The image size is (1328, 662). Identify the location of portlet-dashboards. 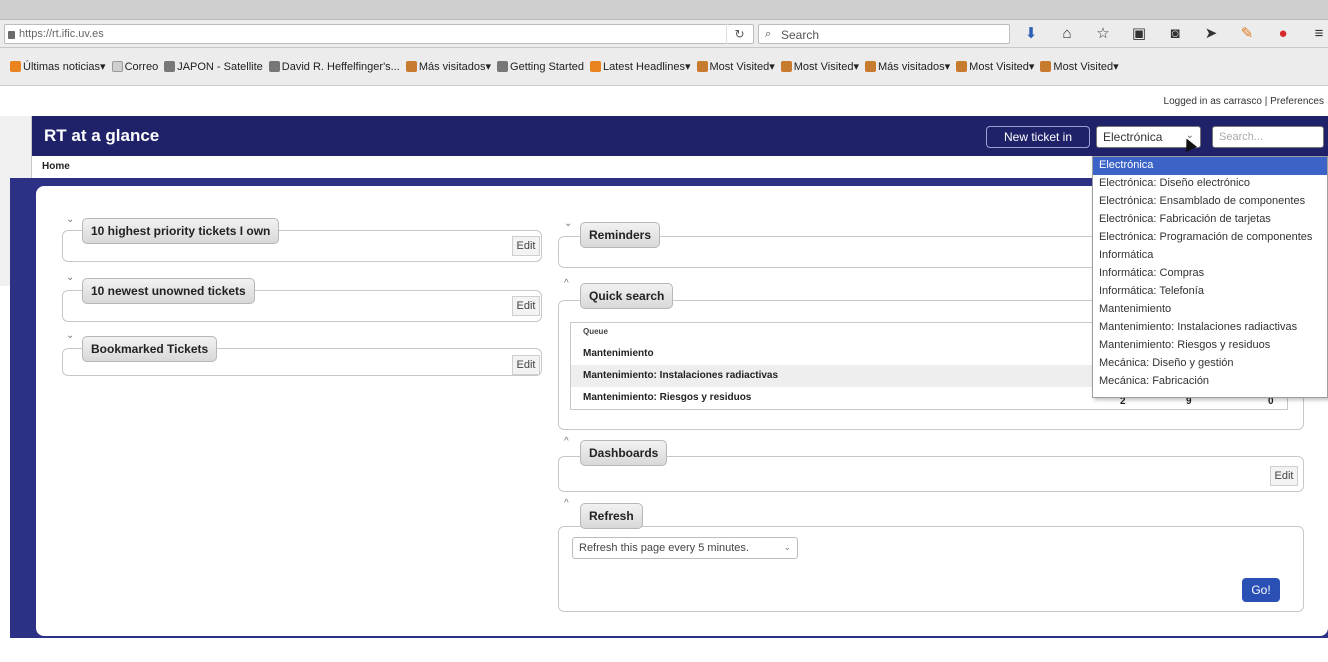
(931, 474).